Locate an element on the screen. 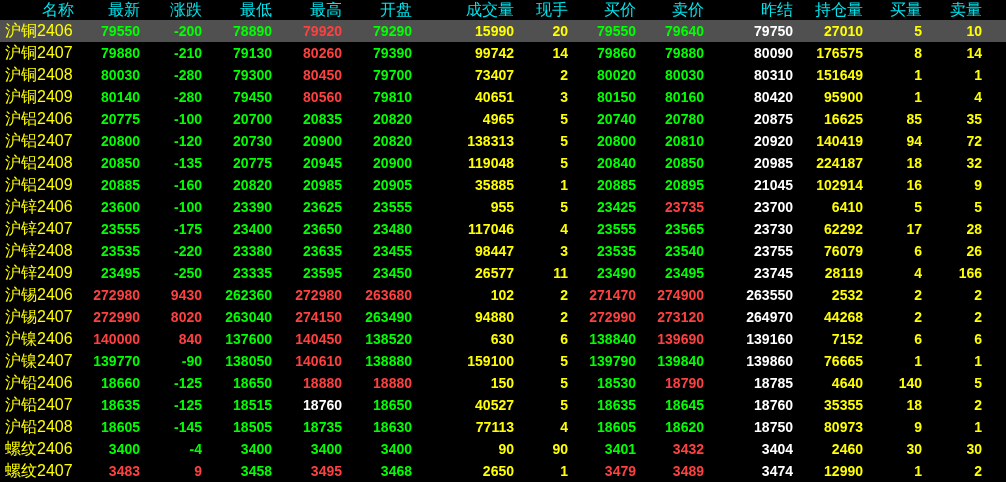 This screenshot has height=482, width=1006. table-cell-text: 9 is located at coordinates (977, 185).